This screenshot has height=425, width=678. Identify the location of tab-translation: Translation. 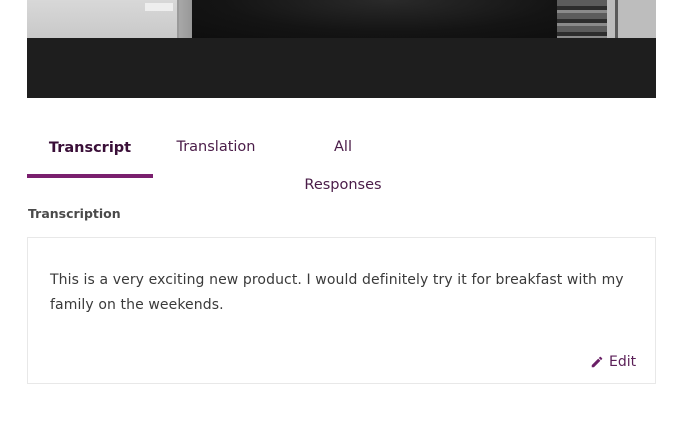
(216, 152).